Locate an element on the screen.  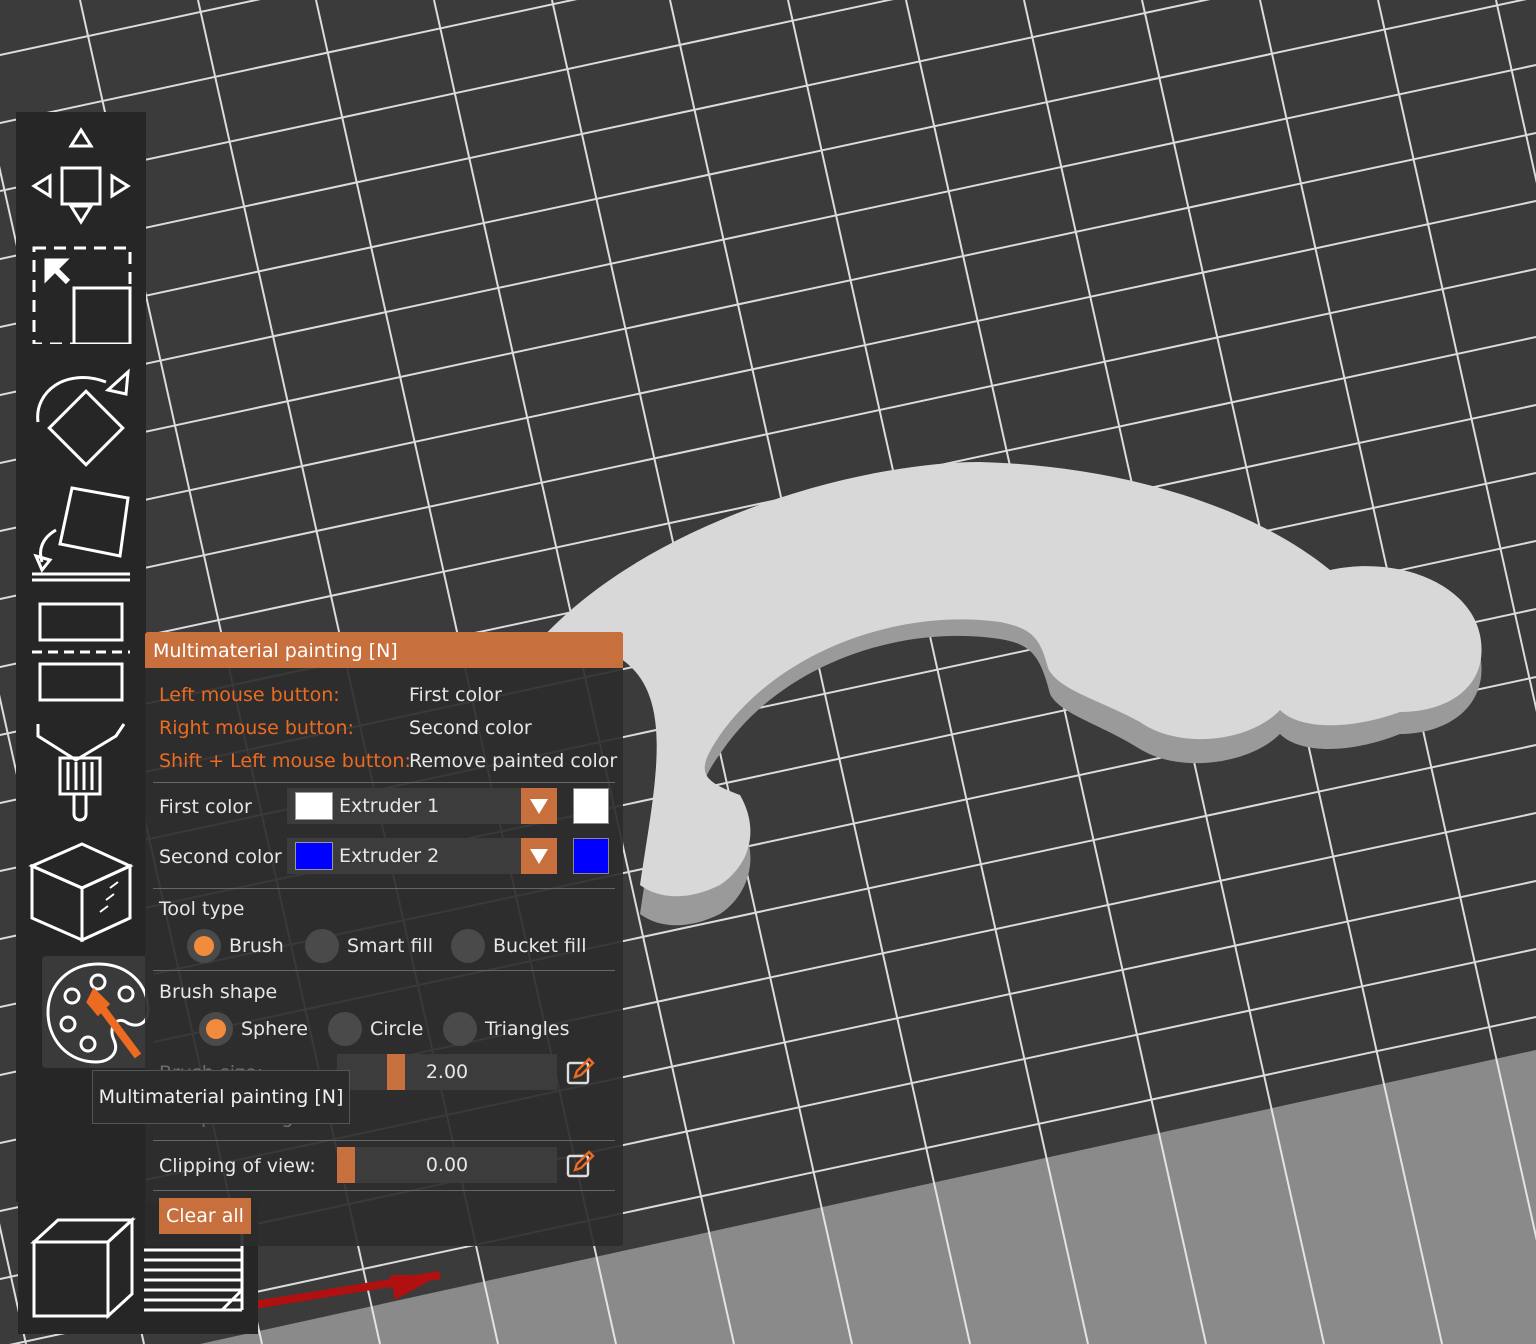
first-color-combo: Extruder 1 is located at coordinates (422, 806).